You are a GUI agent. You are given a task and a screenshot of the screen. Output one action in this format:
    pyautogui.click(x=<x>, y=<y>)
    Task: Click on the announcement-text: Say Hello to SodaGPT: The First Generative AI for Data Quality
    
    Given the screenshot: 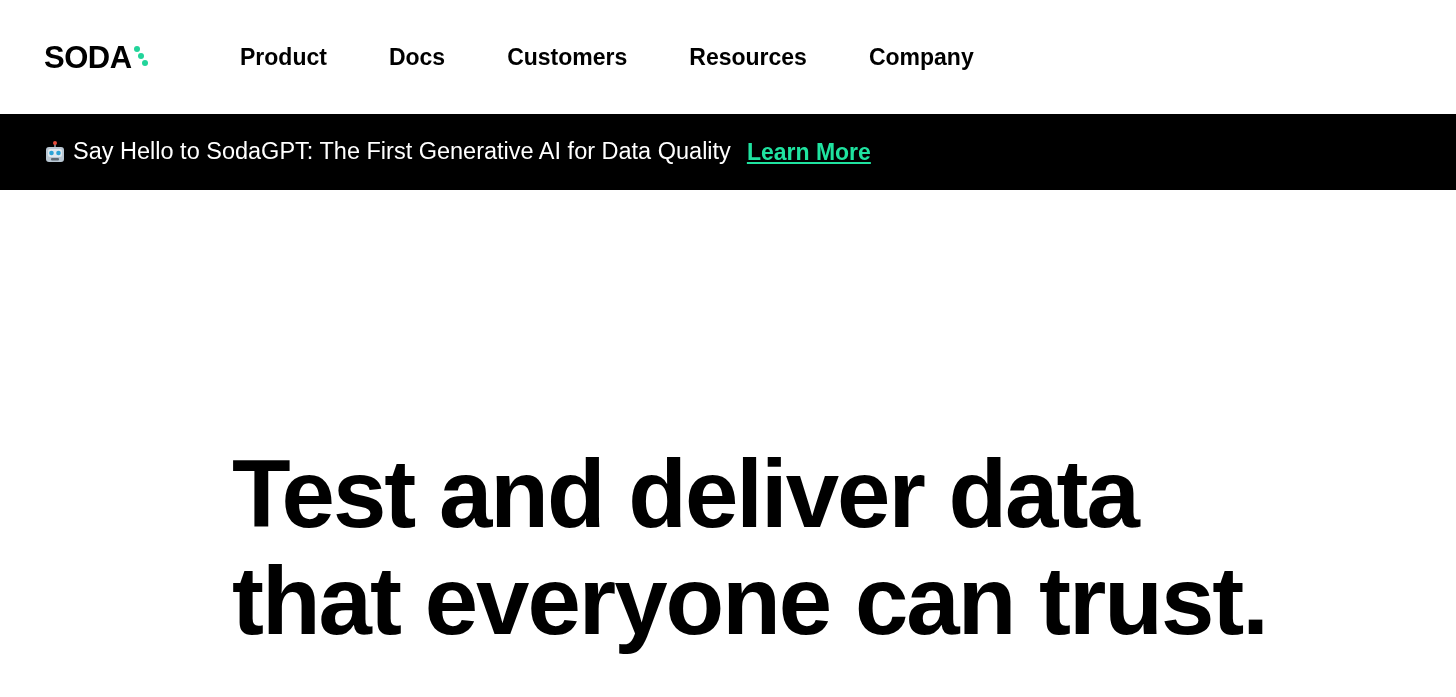 What is the action you would take?
    pyautogui.click(x=402, y=152)
    